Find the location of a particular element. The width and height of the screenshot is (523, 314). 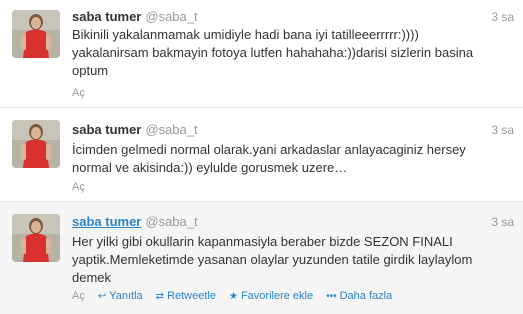

retweet-label: Retweetle is located at coordinates (191, 296).